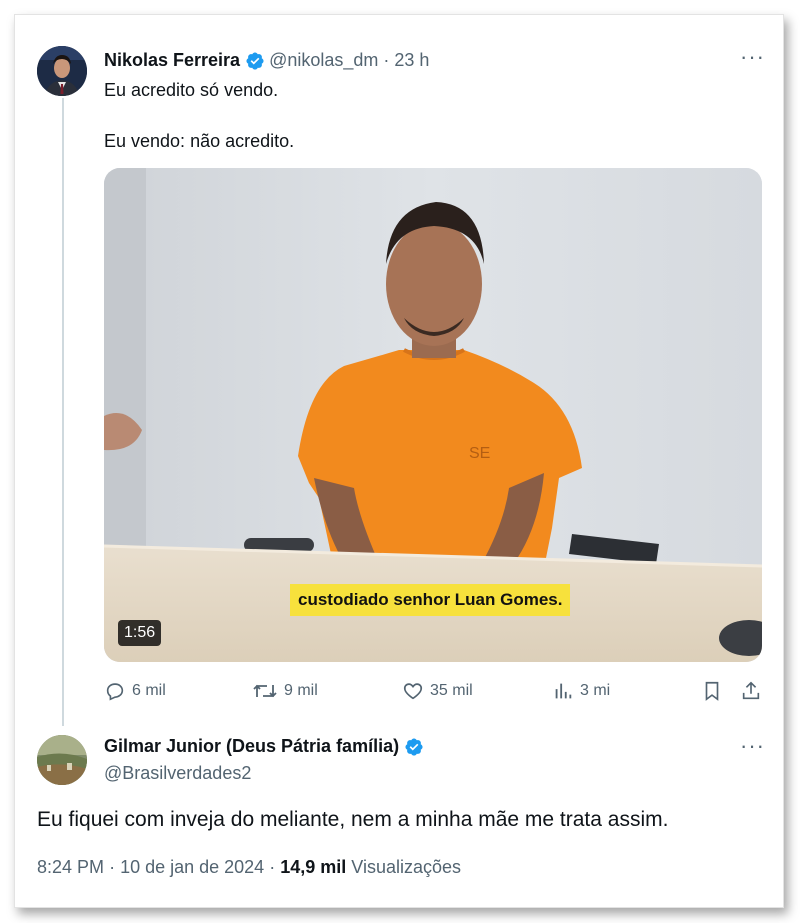  I want to click on author-handle: @nikolas_dm, so click(323, 60).